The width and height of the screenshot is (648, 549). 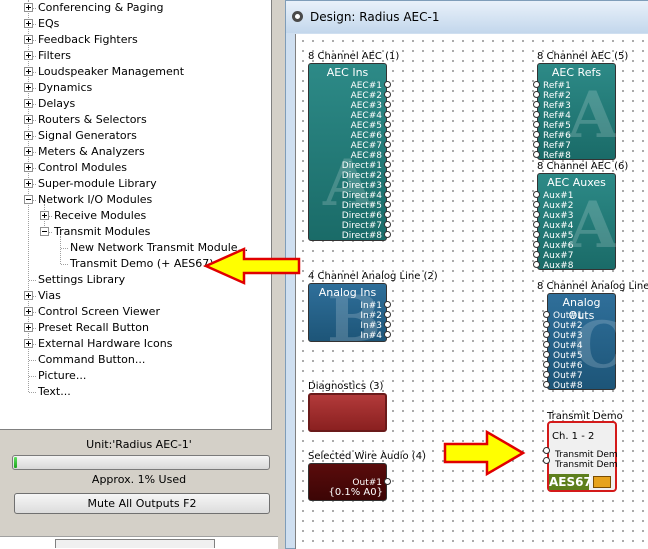 I want to click on tree-item: Control Modules, so click(x=135, y=168).